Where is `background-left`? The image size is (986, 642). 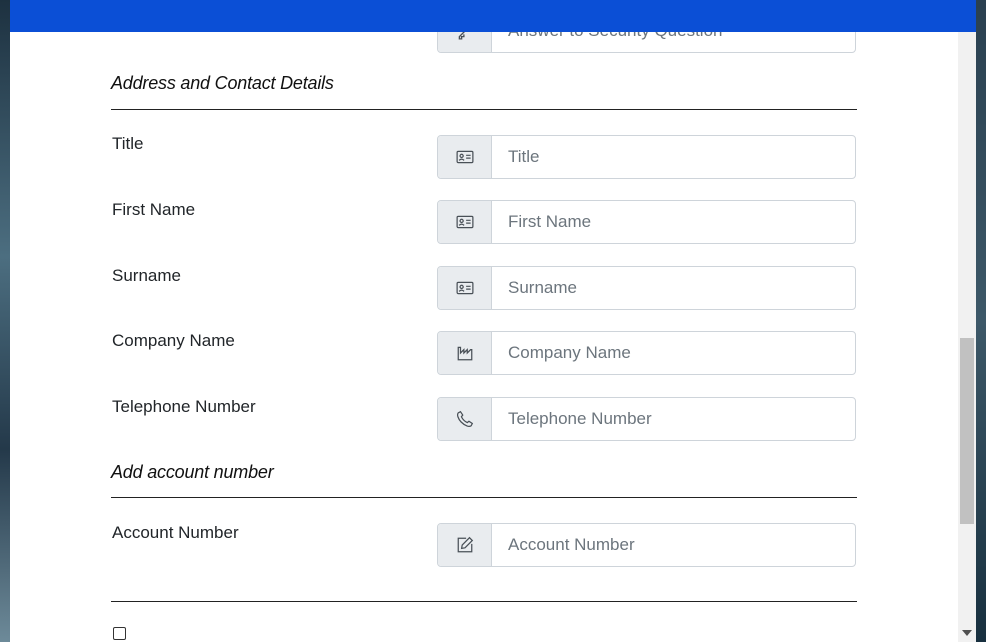 background-left is located at coordinates (5, 321).